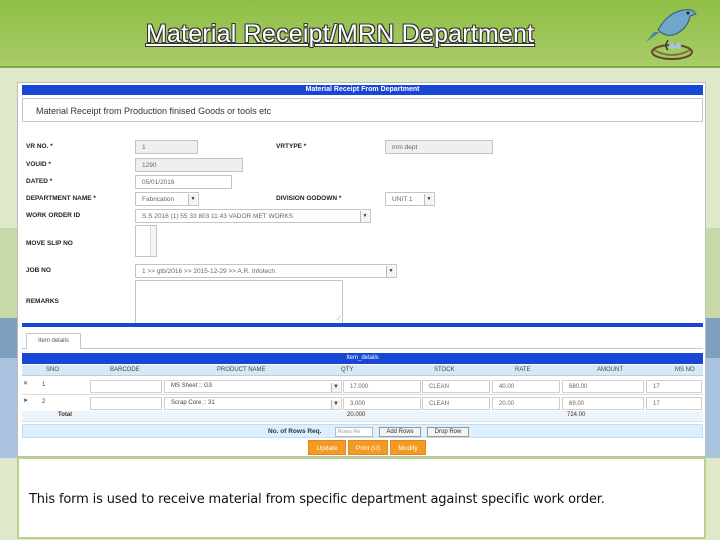 This screenshot has height=540, width=720. What do you see at coordinates (444, 370) in the screenshot?
I see `column-header: STOCK` at bounding box center [444, 370].